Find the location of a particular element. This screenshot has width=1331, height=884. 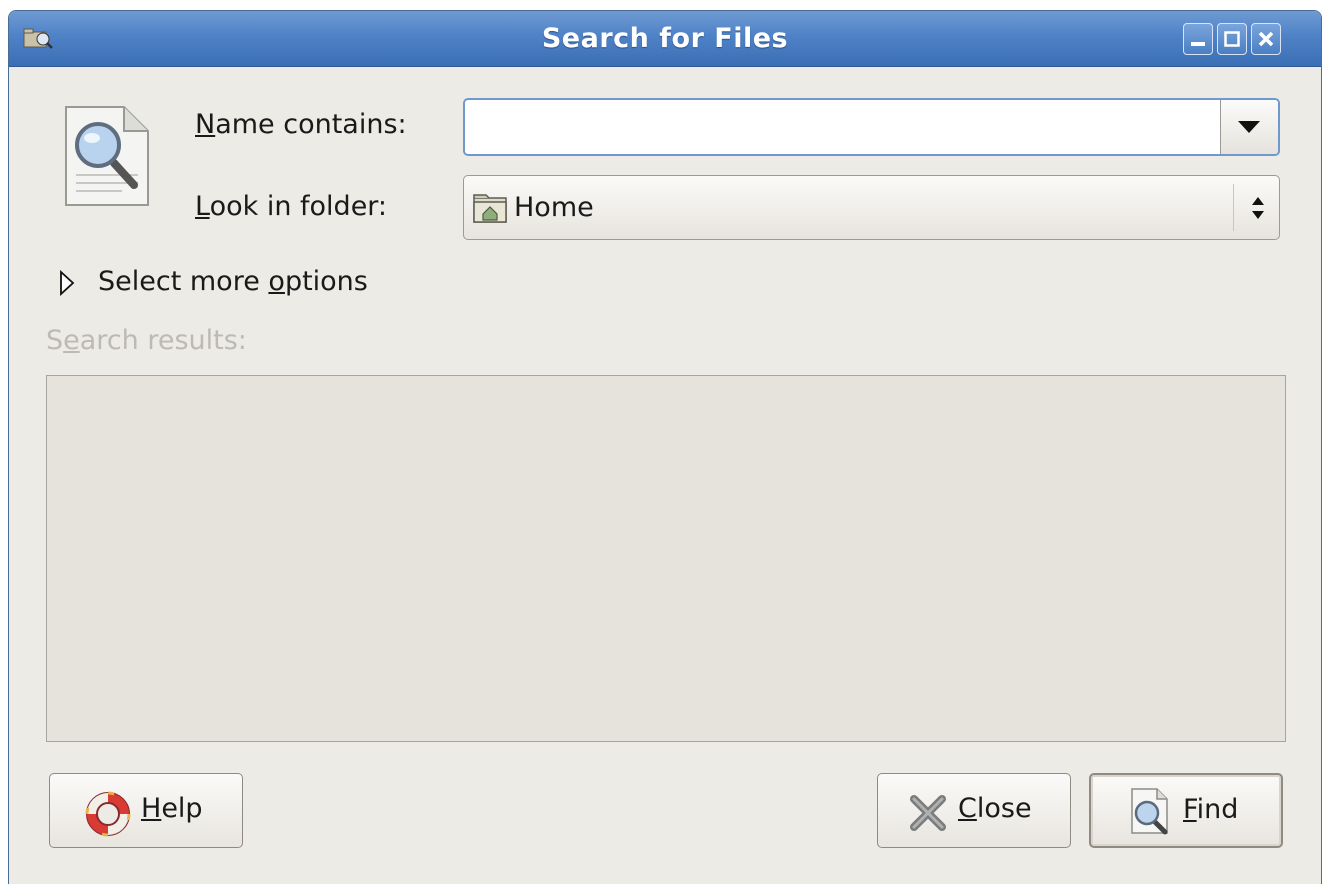

find-button: Find is located at coordinates (1186, 810).